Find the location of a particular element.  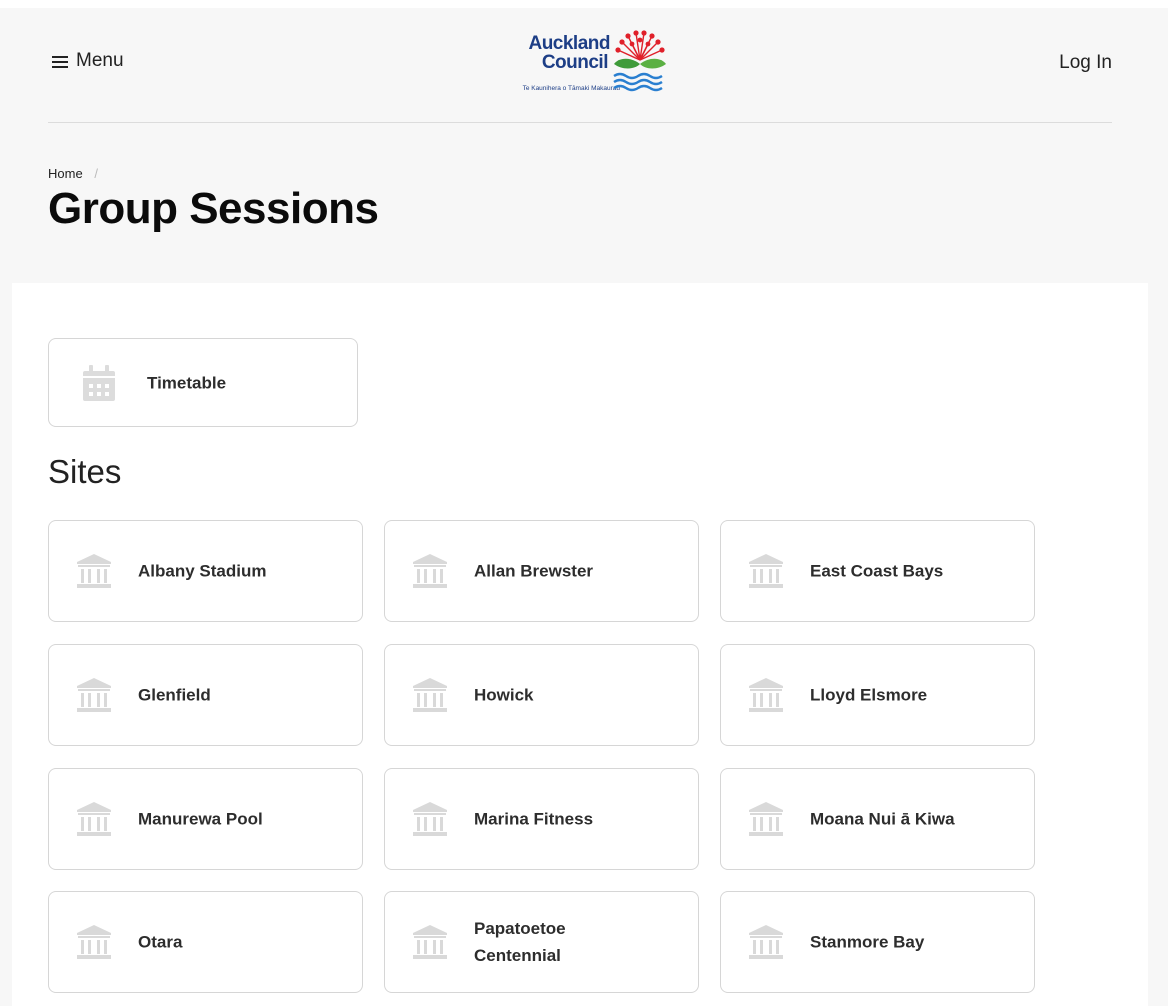

site-card: Glenfield is located at coordinates (205, 695).